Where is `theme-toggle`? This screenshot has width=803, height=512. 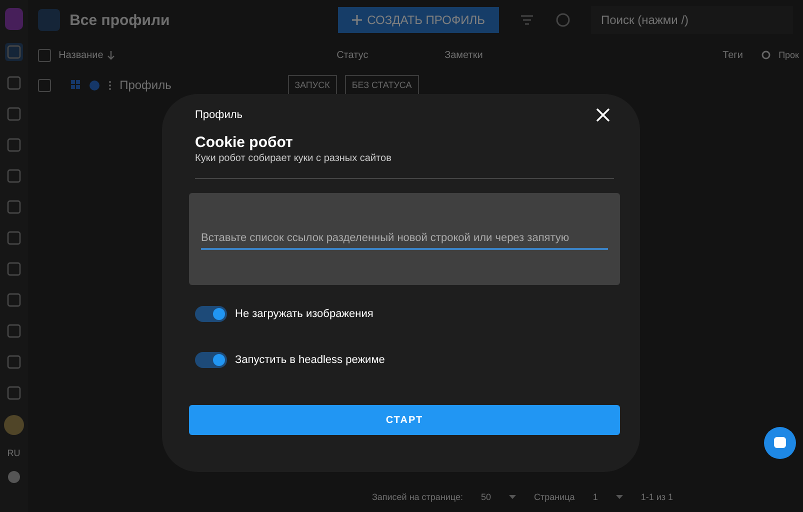
theme-toggle is located at coordinates (14, 477).